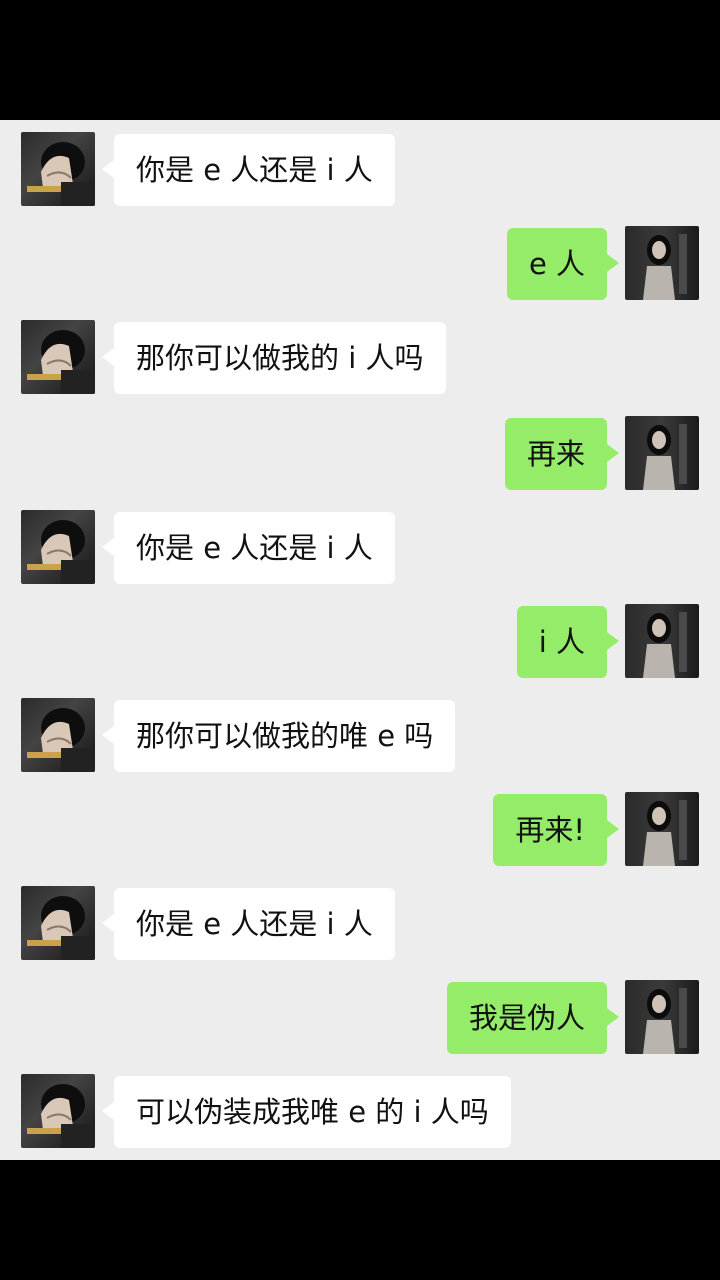 The height and width of the screenshot is (1280, 720). I want to click on received-message-bubble: 那你可以做我的 i 人吗, so click(274, 358).